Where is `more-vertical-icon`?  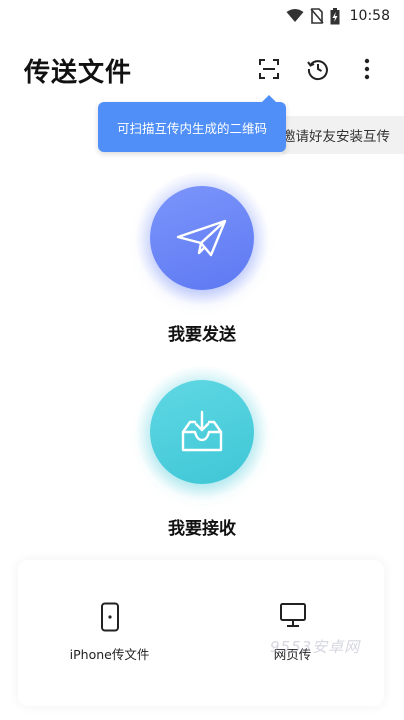 more-vertical-icon is located at coordinates (367, 69).